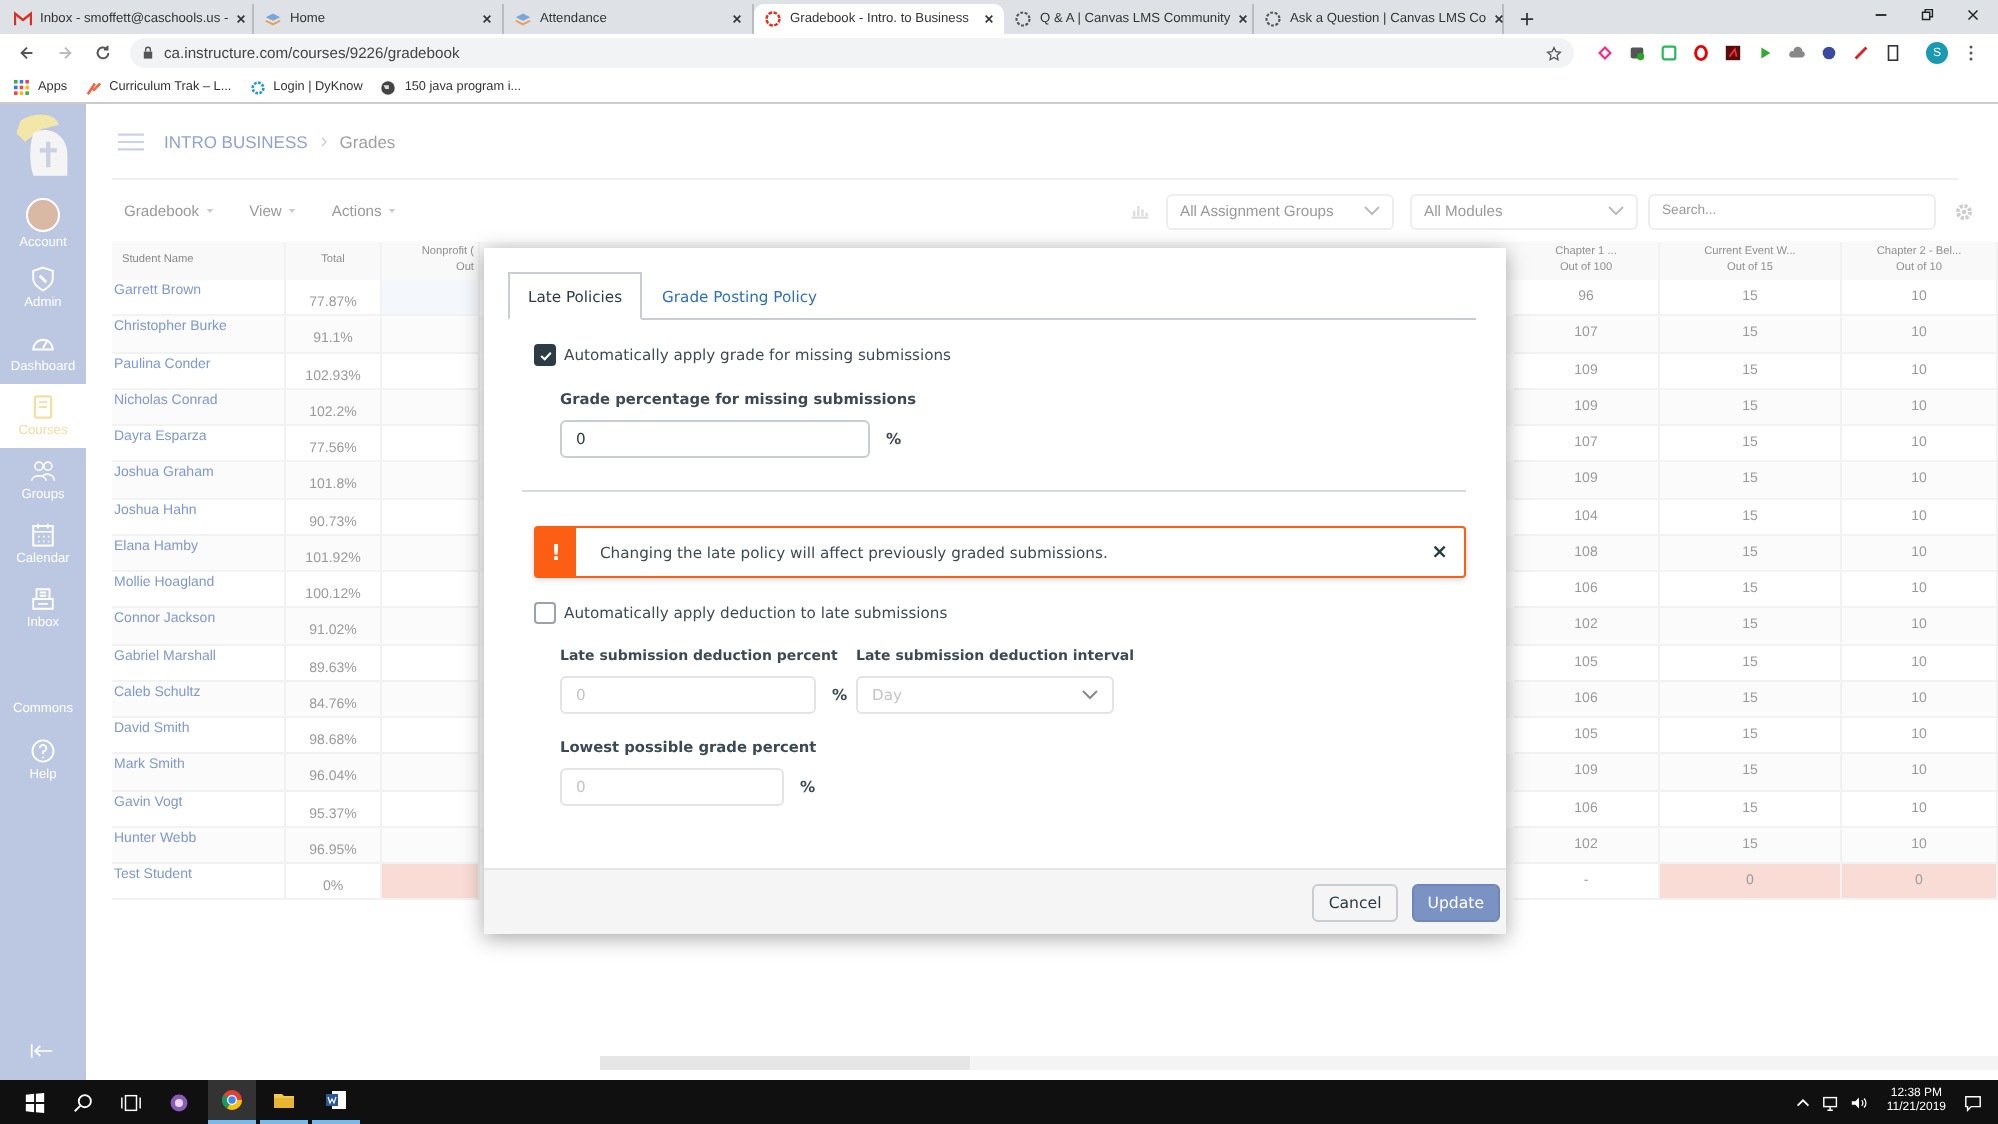 The width and height of the screenshot is (1998, 1124). Describe the element at coordinates (22, 87) in the screenshot. I see `grid-icon` at that location.